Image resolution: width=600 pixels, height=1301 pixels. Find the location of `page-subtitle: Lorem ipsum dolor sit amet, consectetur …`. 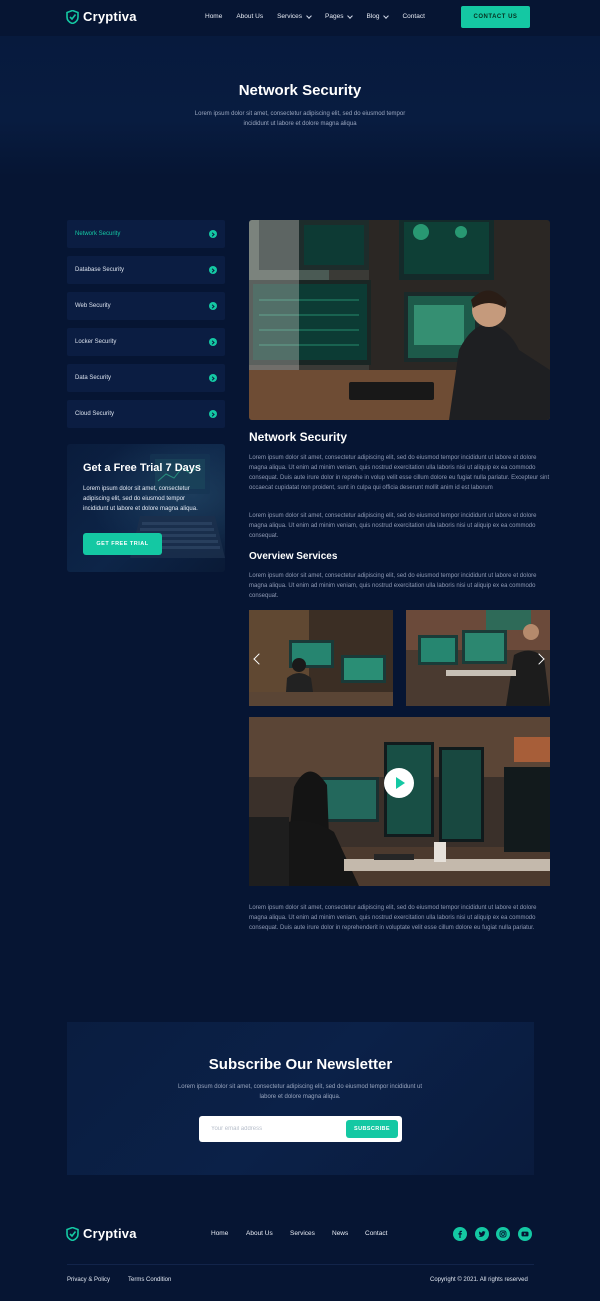

page-subtitle: Lorem ipsum dolor sit amet, consectetur … is located at coordinates (300, 119).